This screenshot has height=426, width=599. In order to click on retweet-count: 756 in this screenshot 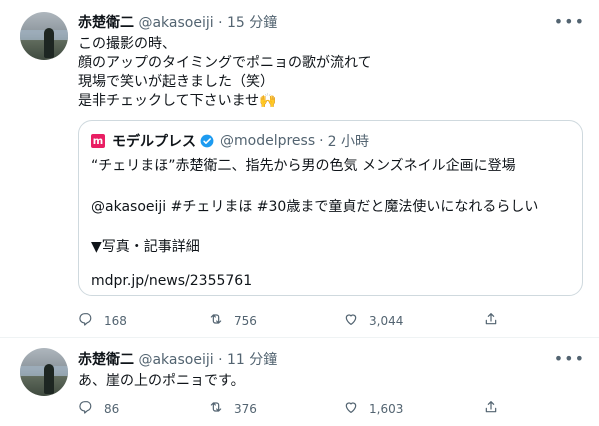, I will do `click(245, 320)`.